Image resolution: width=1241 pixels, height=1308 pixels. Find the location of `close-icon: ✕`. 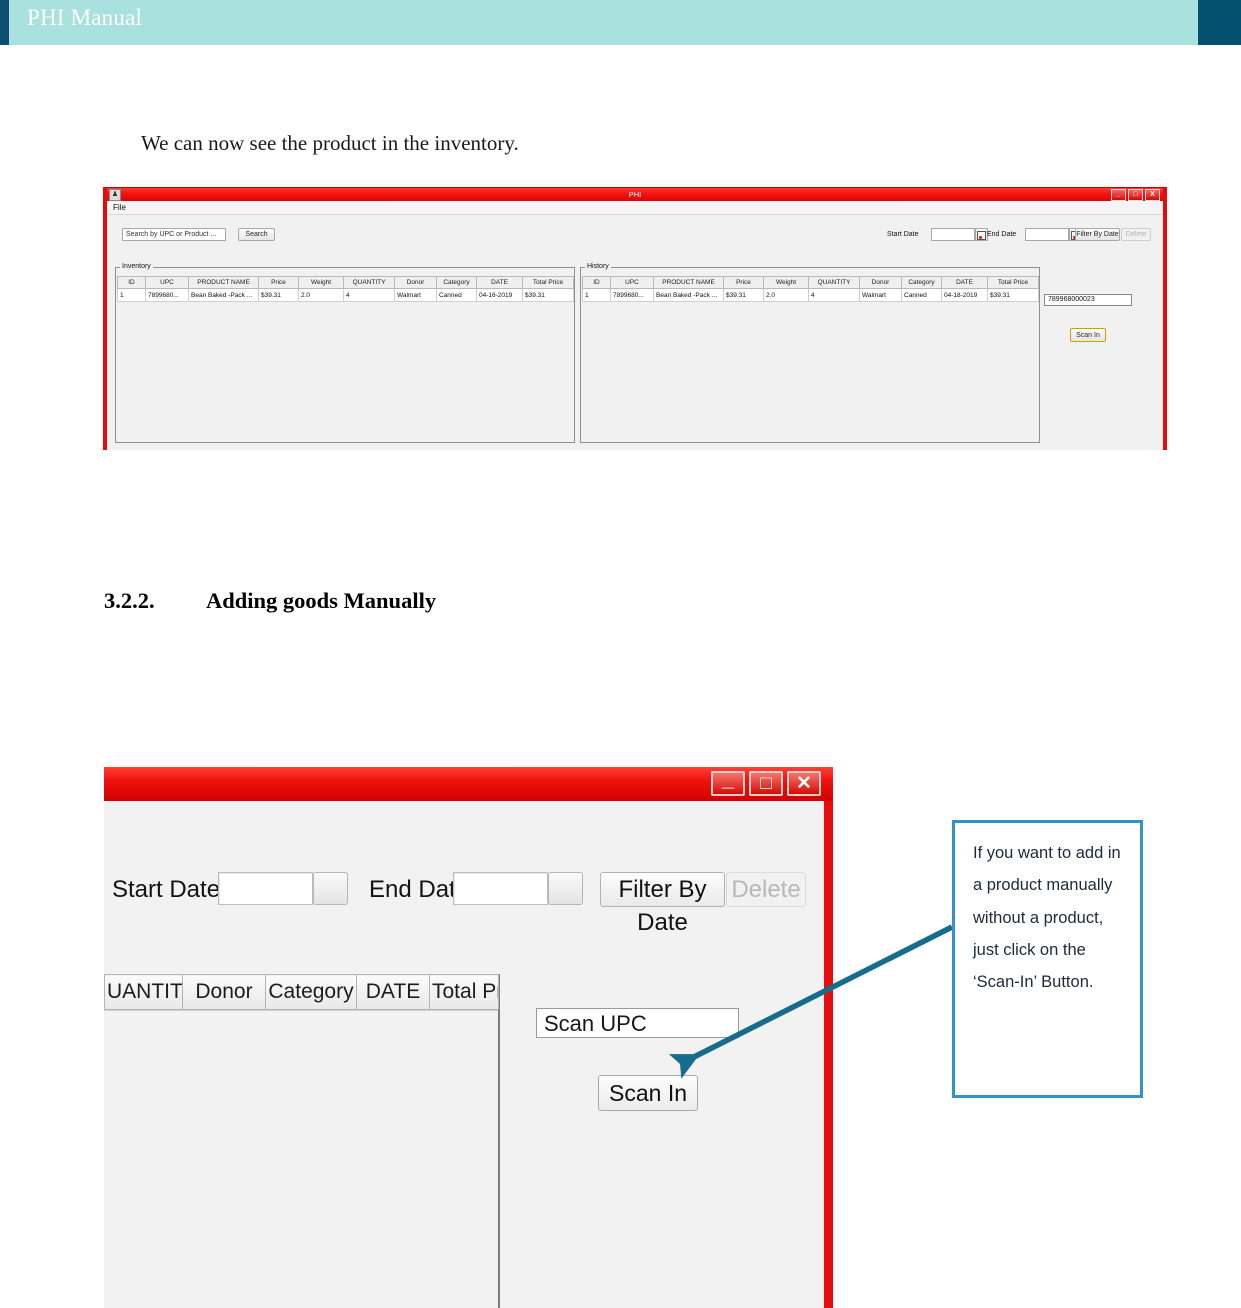

close-icon: ✕ is located at coordinates (804, 783).